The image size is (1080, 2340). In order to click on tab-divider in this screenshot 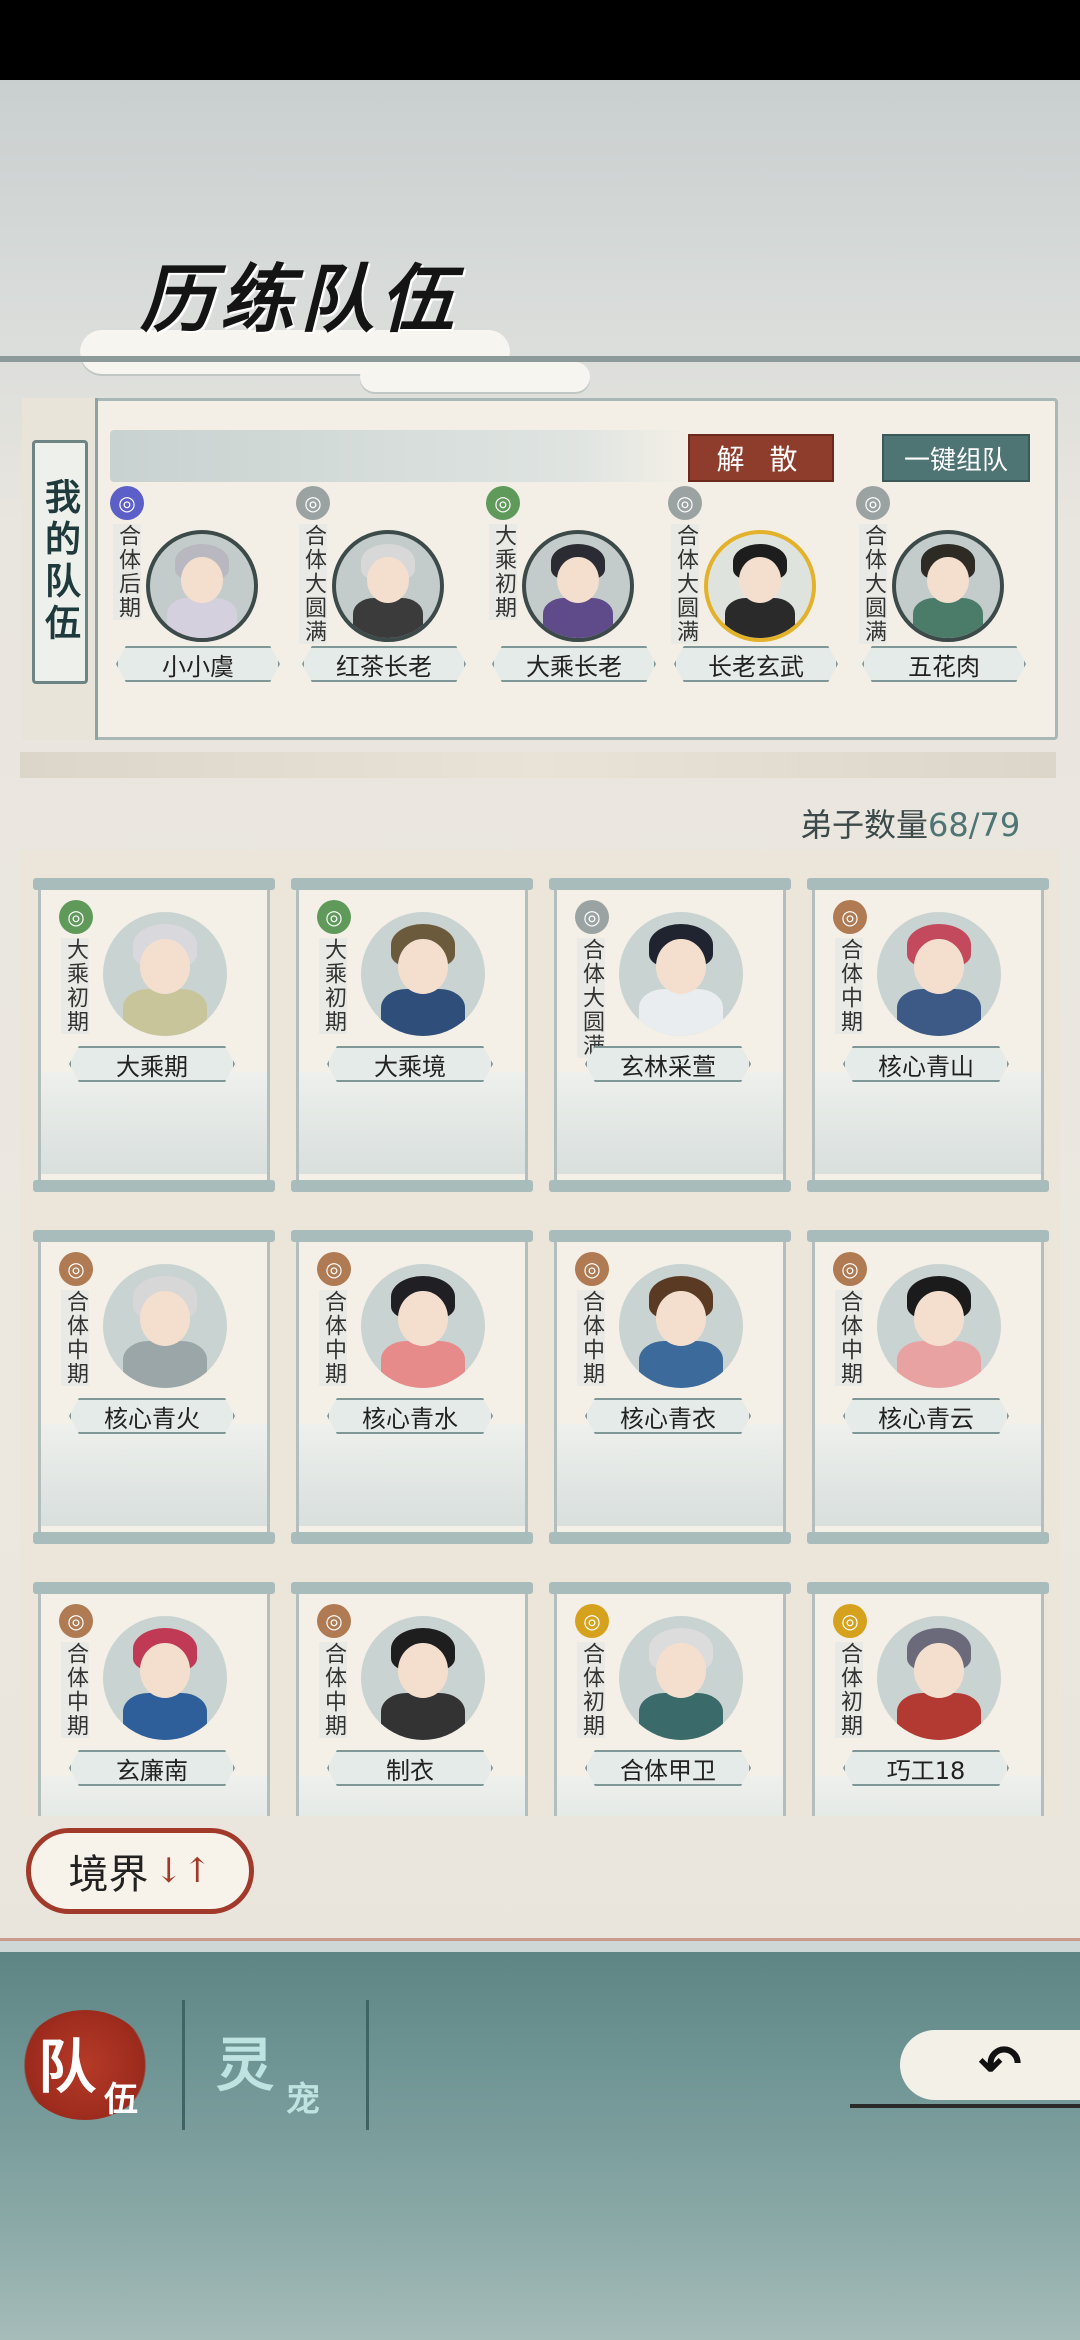, I will do `click(183, 2065)`.